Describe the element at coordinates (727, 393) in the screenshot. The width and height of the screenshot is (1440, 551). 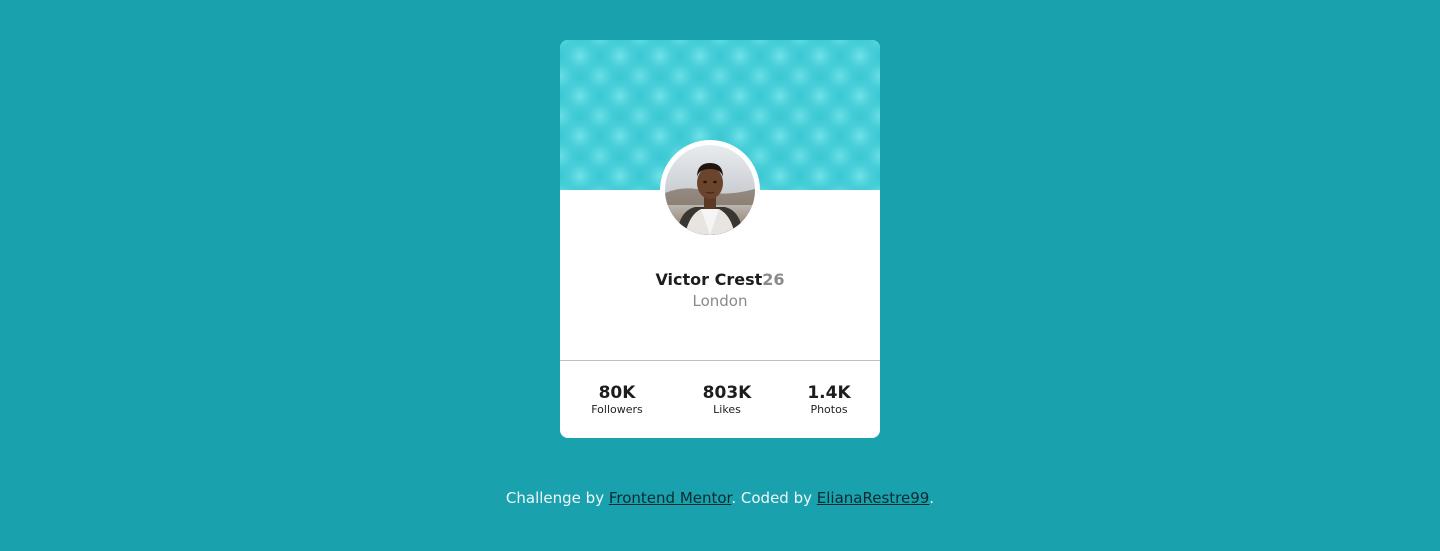
I see `stat-value: 803K` at that location.